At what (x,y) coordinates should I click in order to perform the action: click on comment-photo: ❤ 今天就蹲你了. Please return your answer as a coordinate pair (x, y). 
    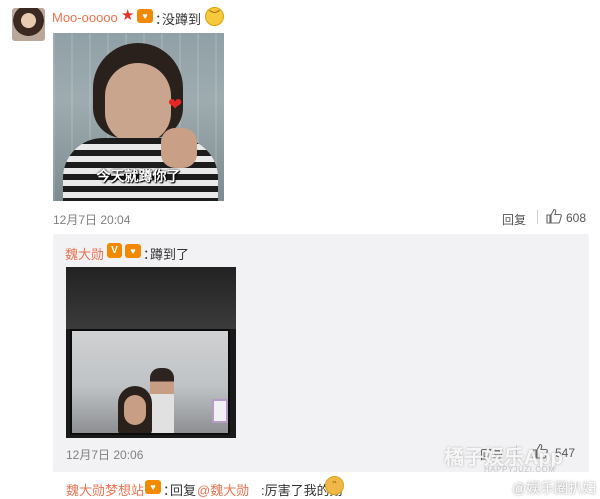
    Looking at the image, I should click on (138, 117).